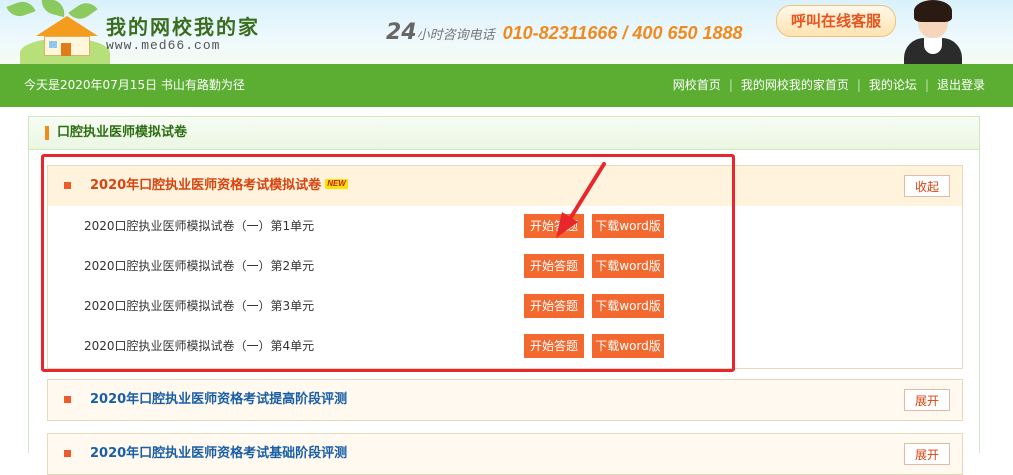 Image resolution: width=1013 pixels, height=475 pixels. I want to click on exam-section-basic: 2020年口腔执业医师资格考试基础阶段评测 展开, so click(505, 454).